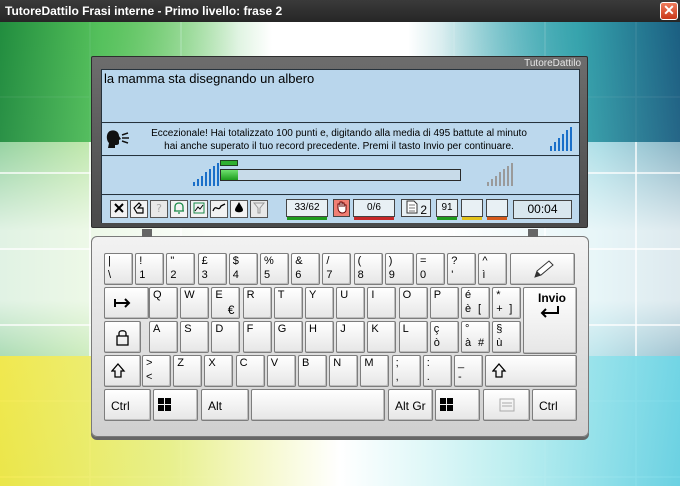 This screenshot has height=486, width=680. I want to click on elapsed-timer: 00:04, so click(542, 209).